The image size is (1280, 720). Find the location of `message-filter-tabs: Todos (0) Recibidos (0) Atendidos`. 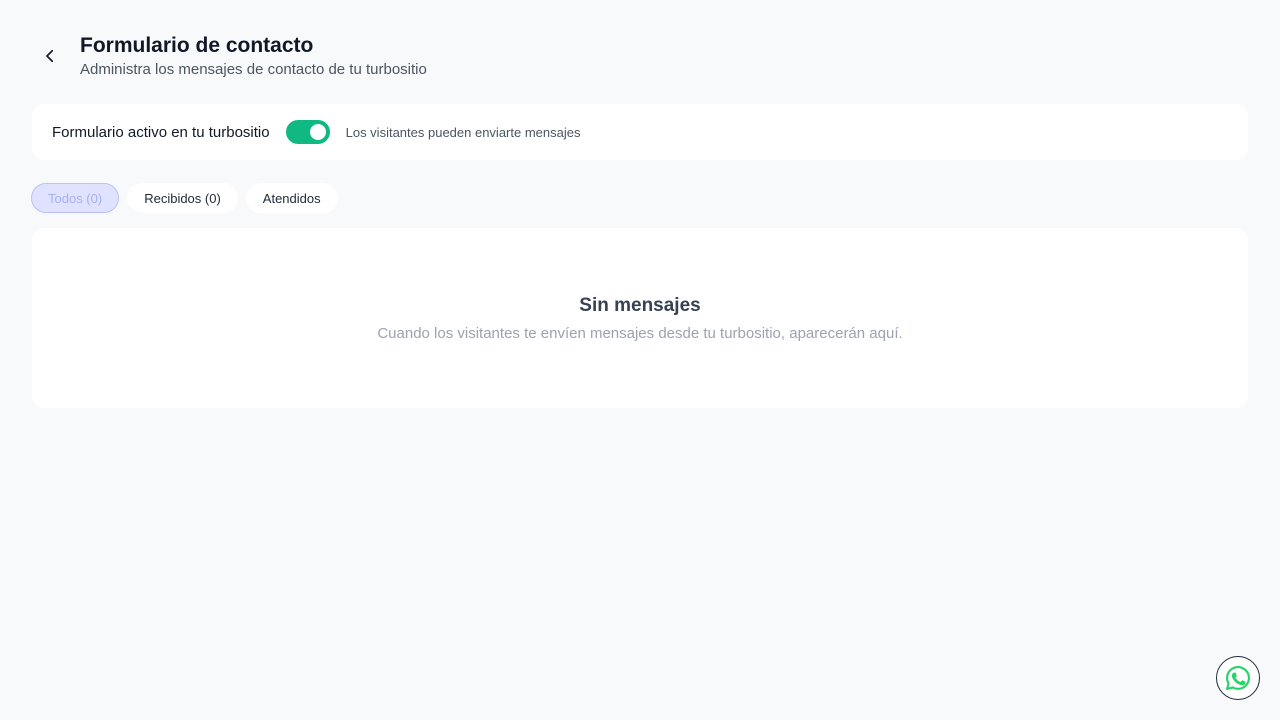

message-filter-tabs: Todos (0) Recibidos (0) Atendidos is located at coordinates (184, 198).